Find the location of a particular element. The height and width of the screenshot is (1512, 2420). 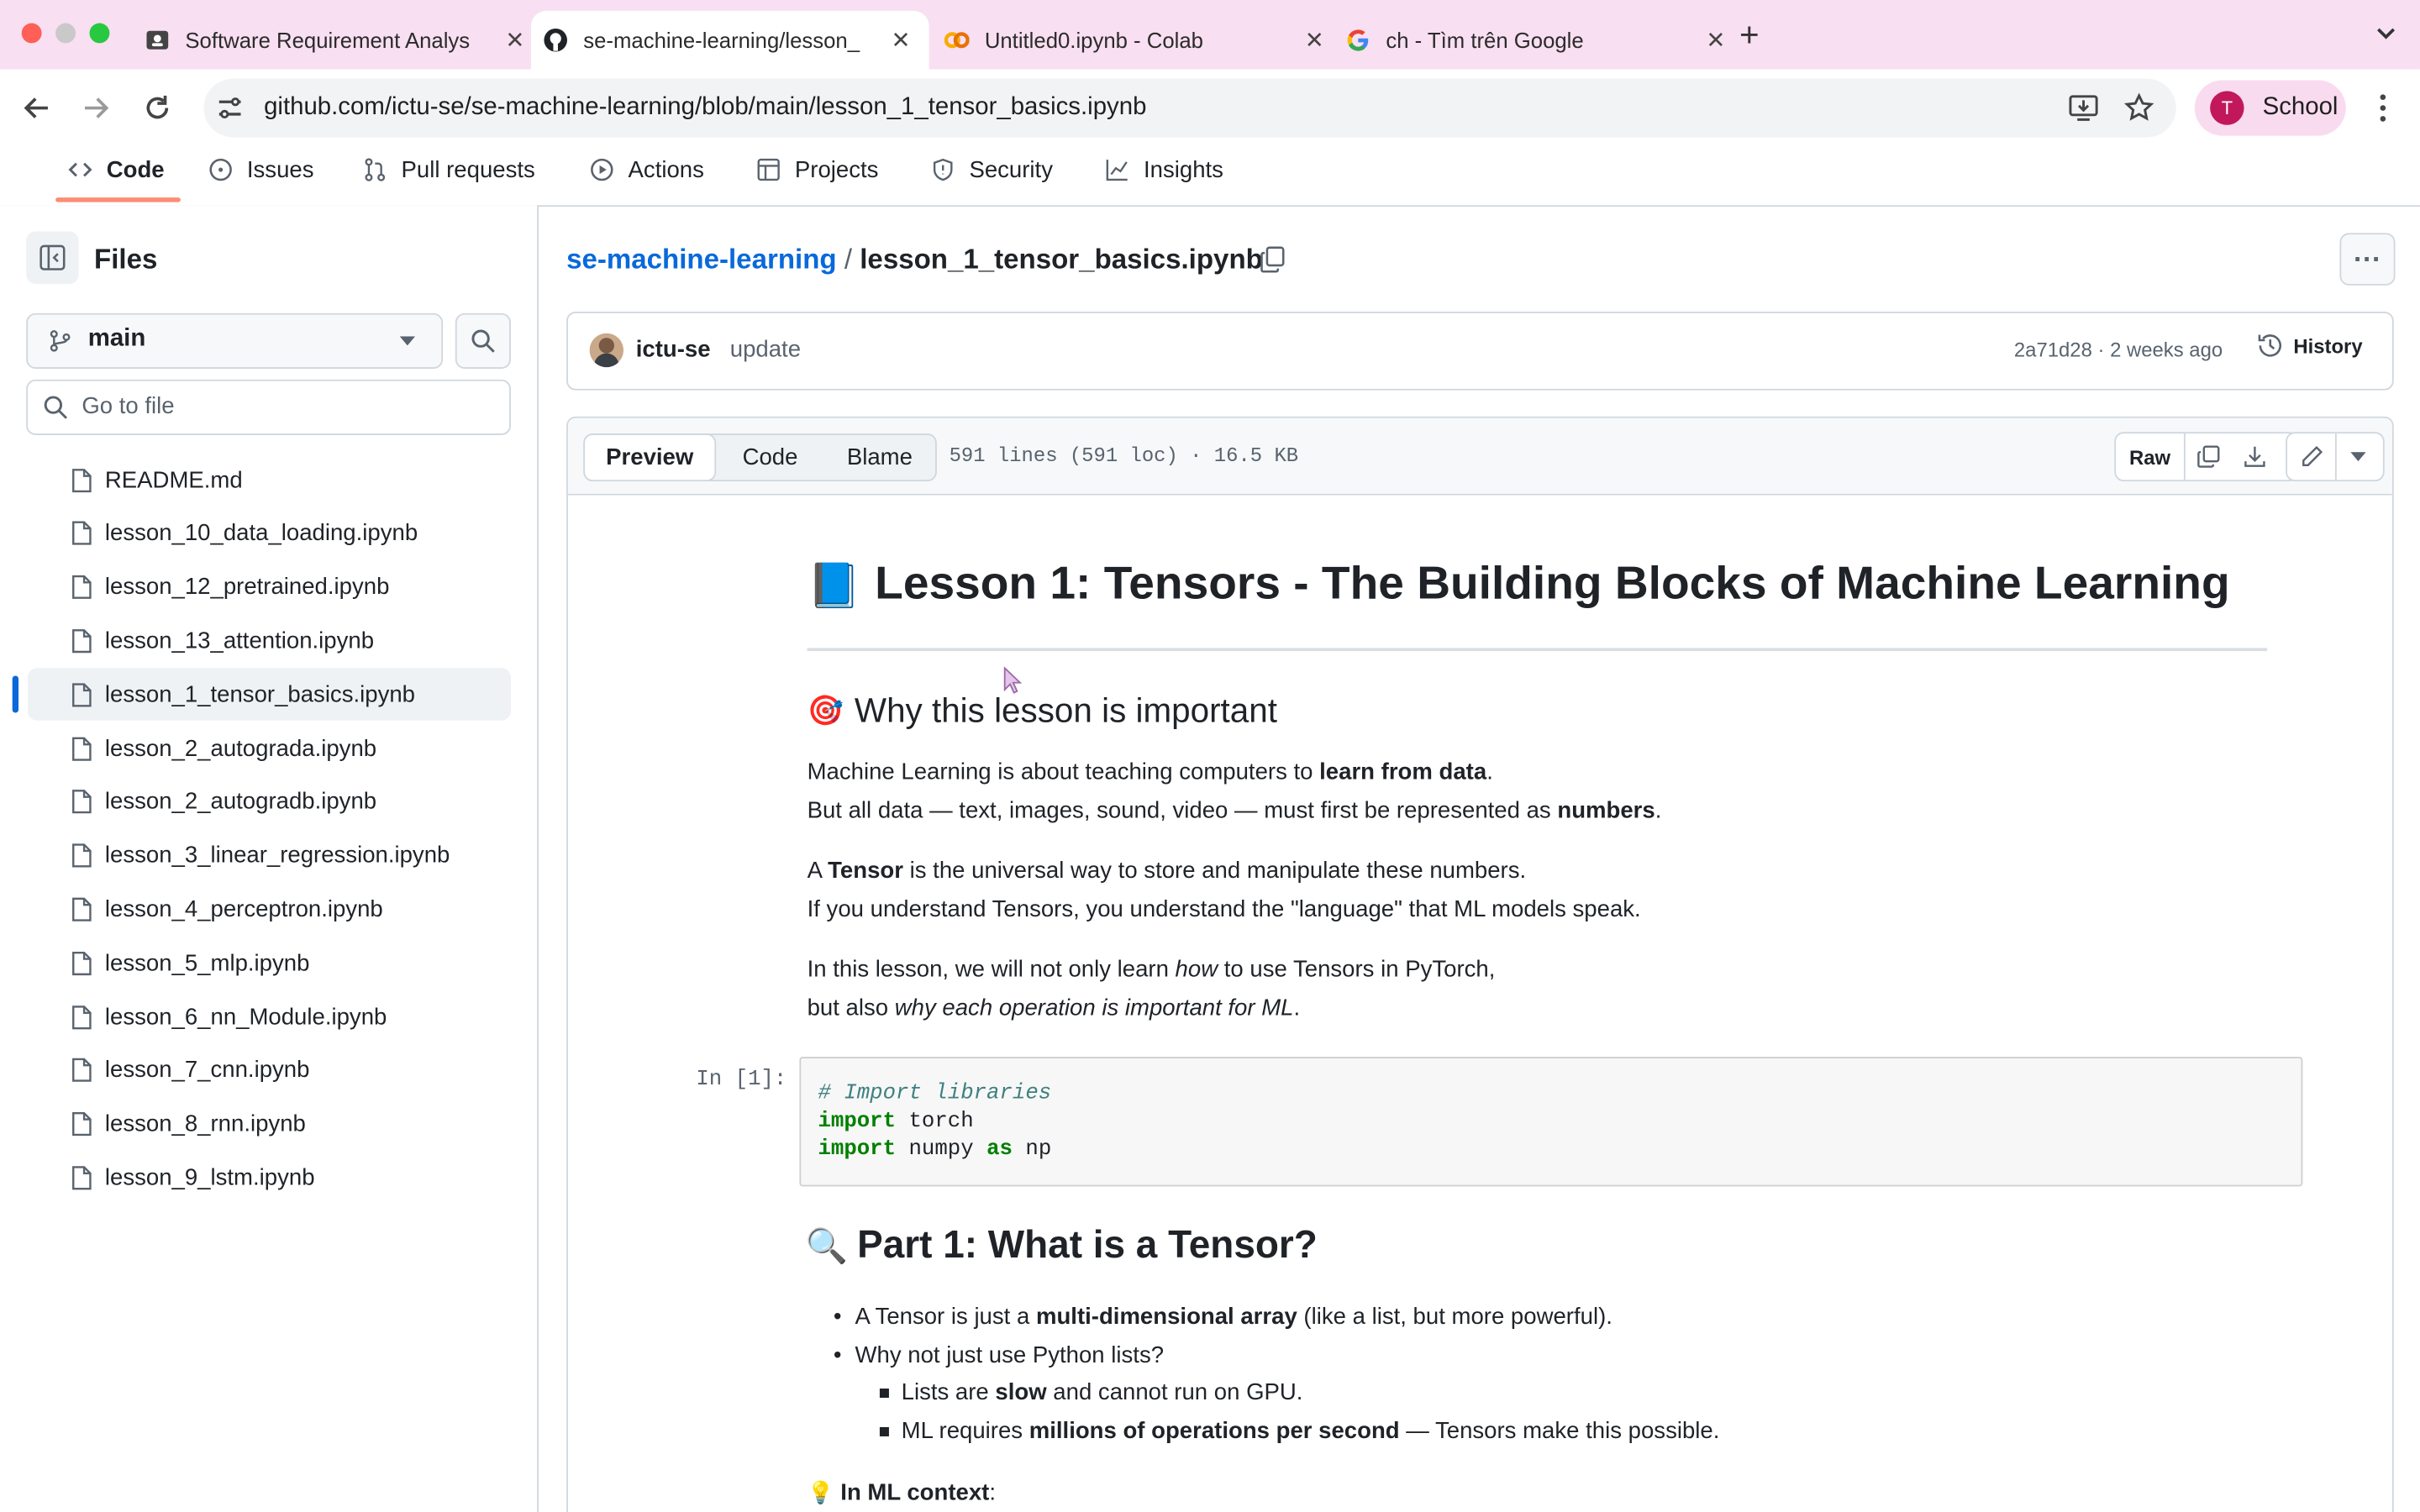

branch-select: main is located at coordinates (235, 340).